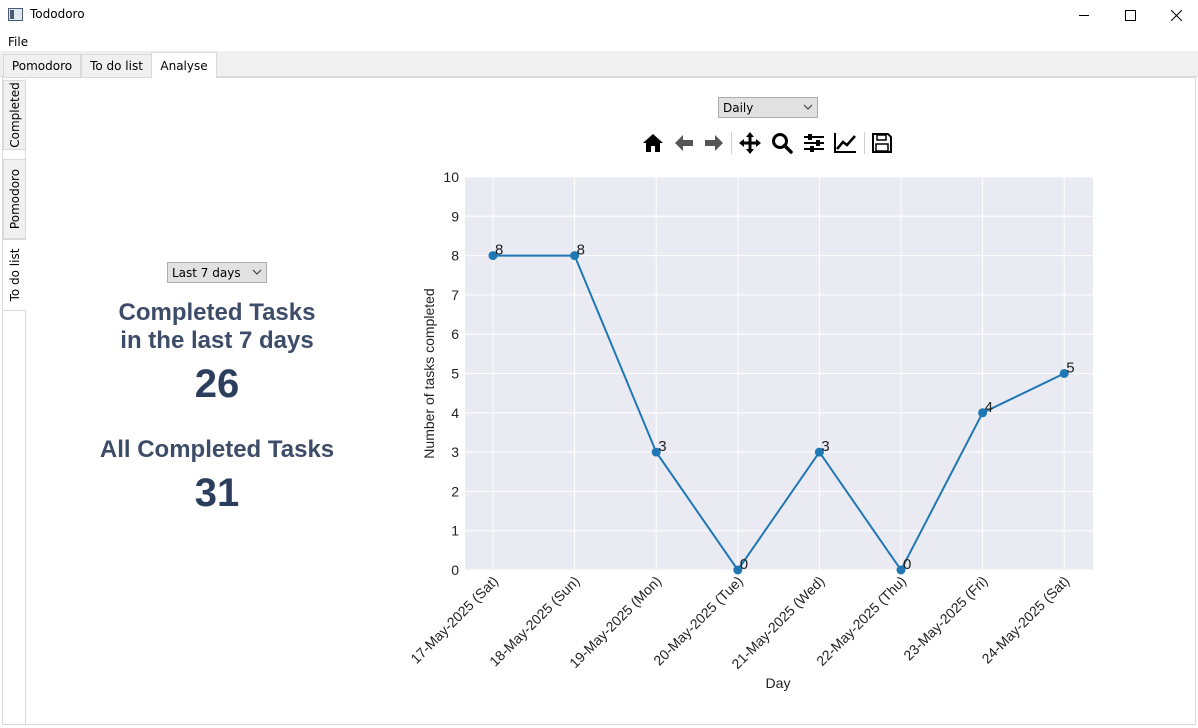 This screenshot has width=1198, height=728. Describe the element at coordinates (18, 42) in the screenshot. I see `menu-file: File` at that location.